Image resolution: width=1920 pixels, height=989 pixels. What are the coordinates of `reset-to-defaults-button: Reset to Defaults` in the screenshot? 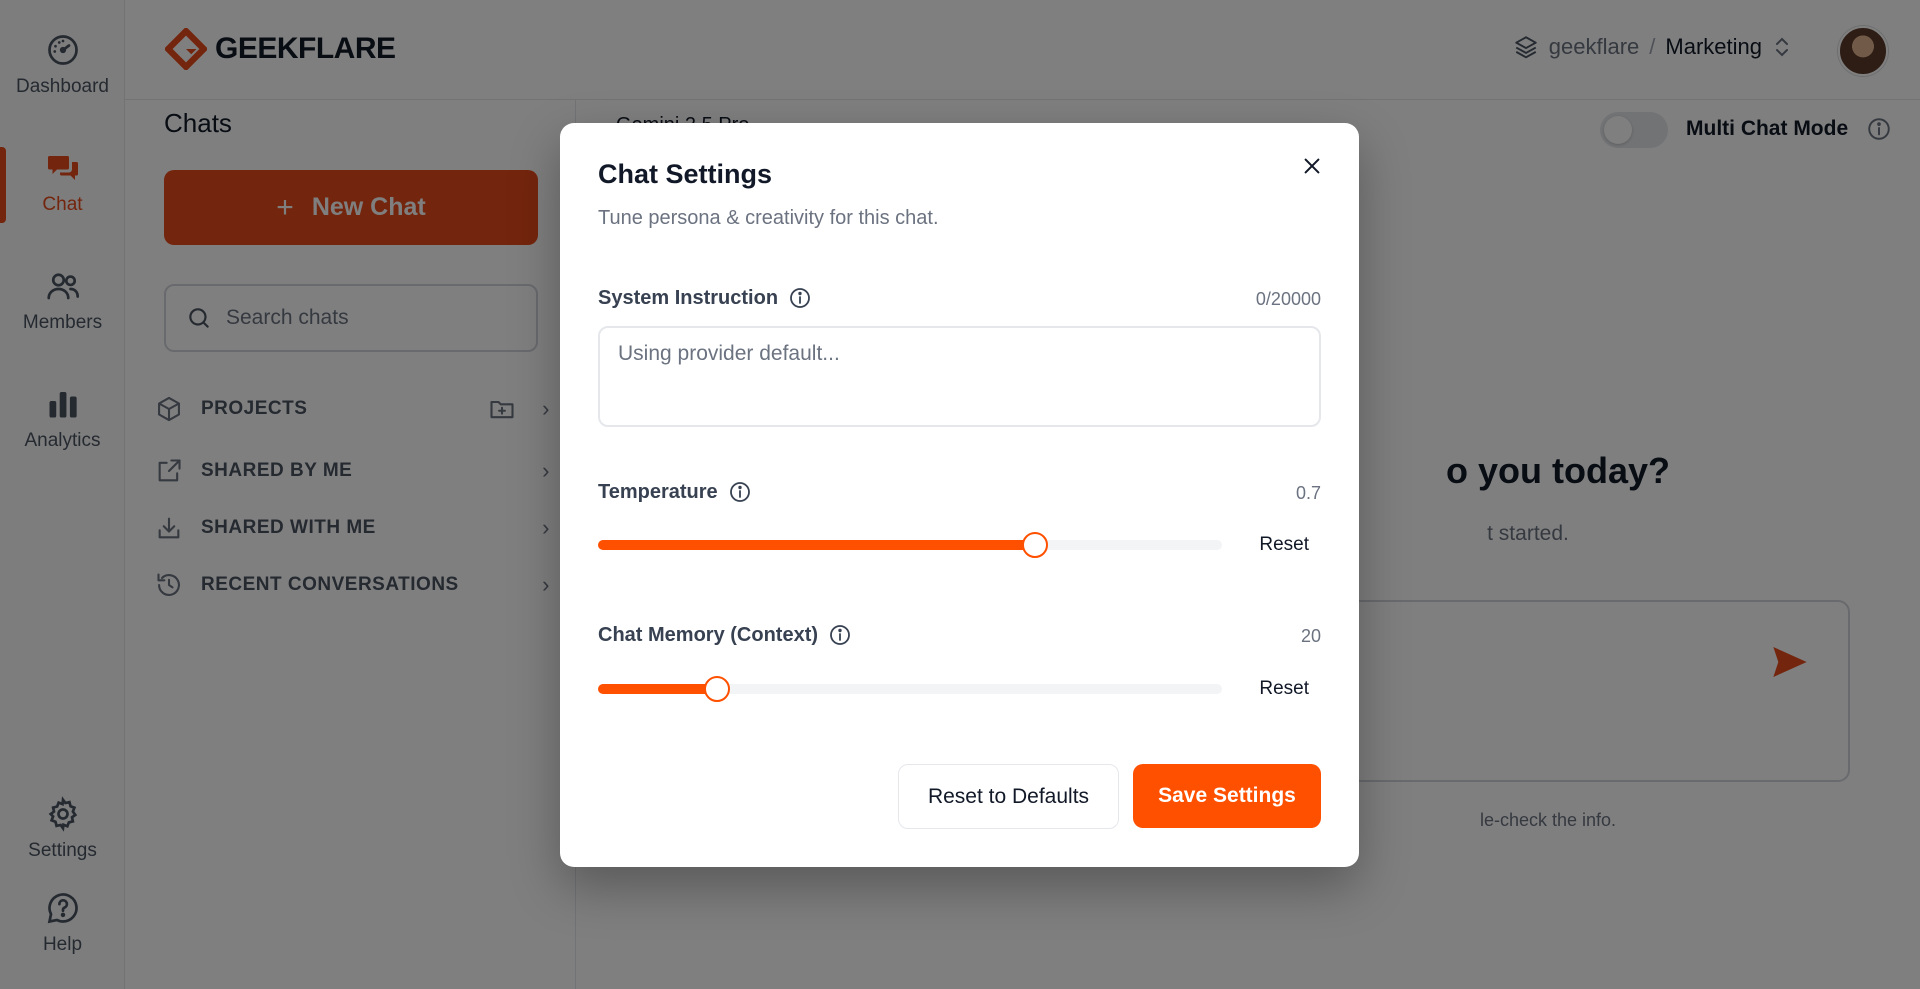 It's located at (1008, 796).